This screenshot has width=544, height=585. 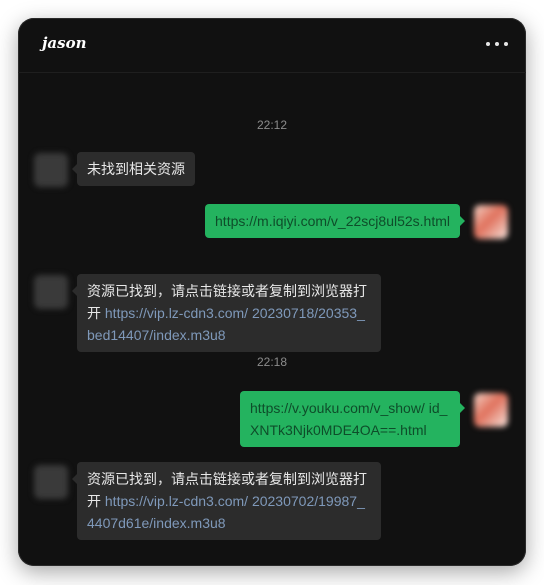 What do you see at coordinates (272, 362) in the screenshot?
I see `timestamp: 22:18` at bounding box center [272, 362].